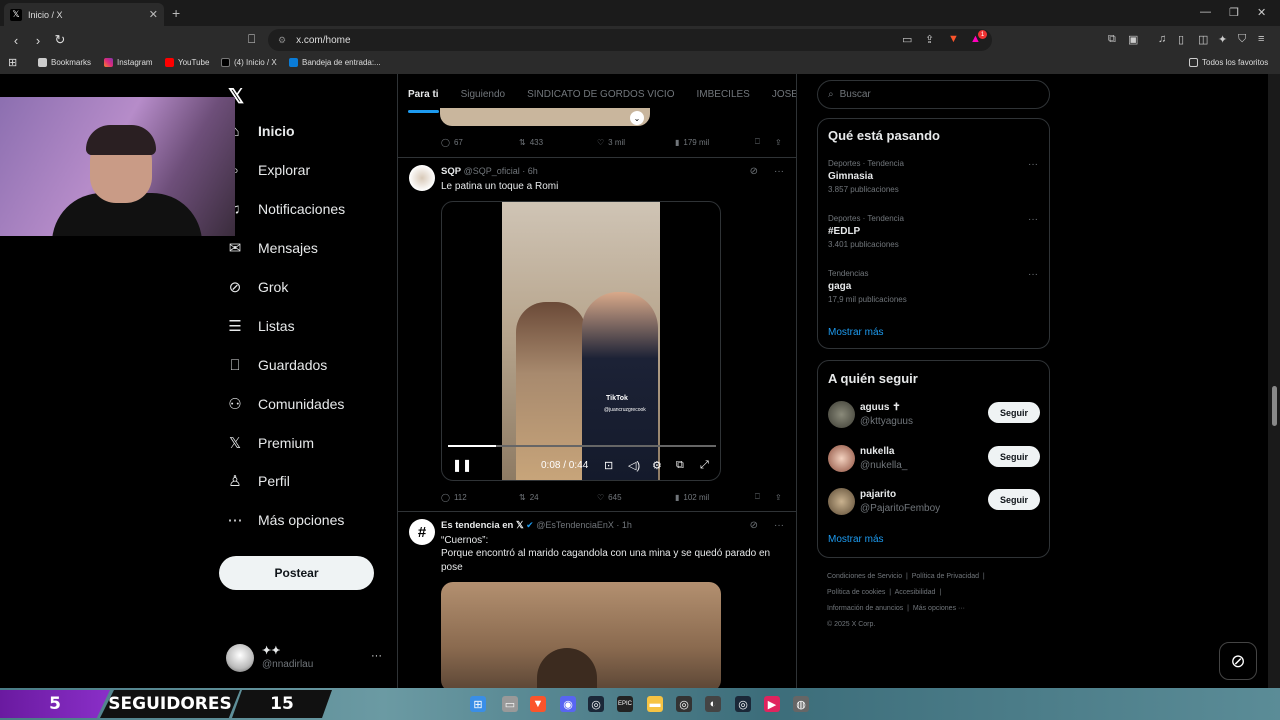  Describe the element at coordinates (480, 142) in the screenshot. I see `reply-button: ◯ 67` at that location.